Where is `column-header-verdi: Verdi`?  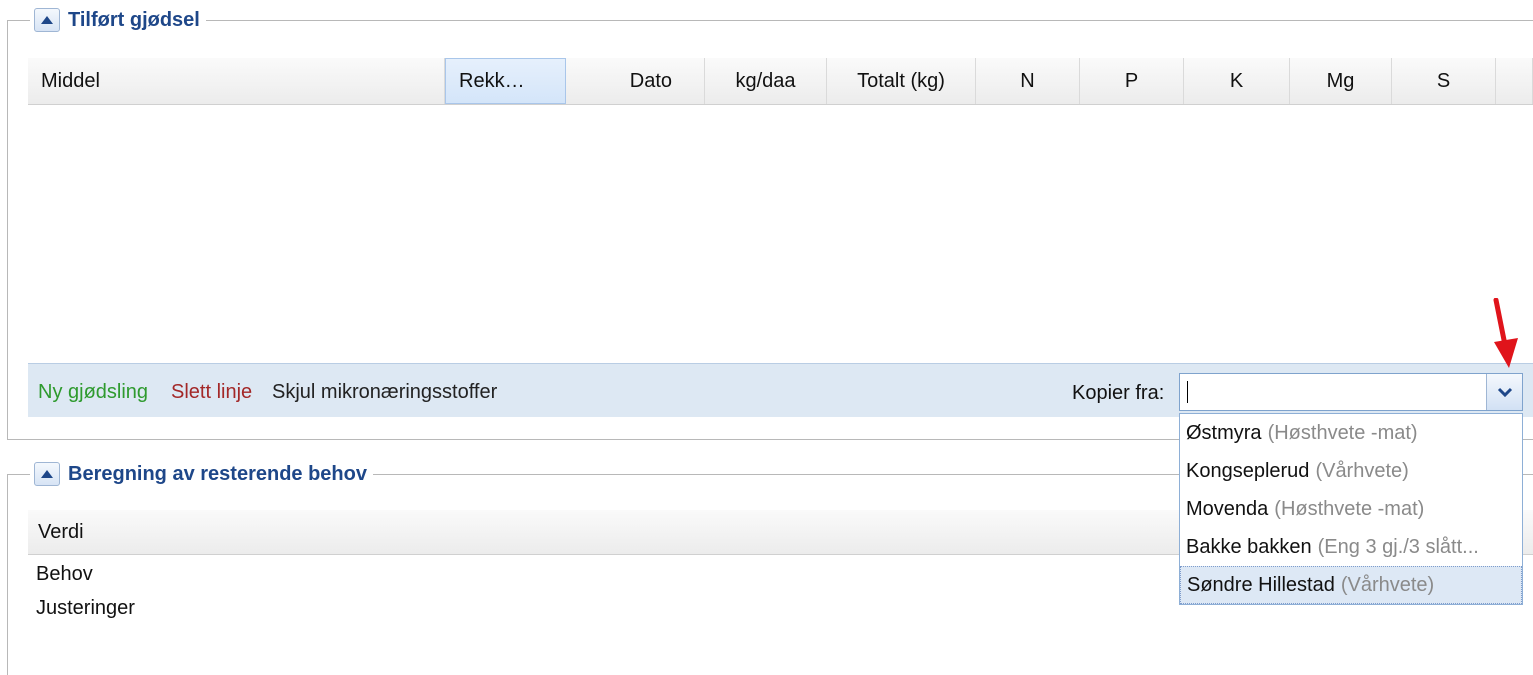
column-header-verdi: Verdi is located at coordinates (56, 532).